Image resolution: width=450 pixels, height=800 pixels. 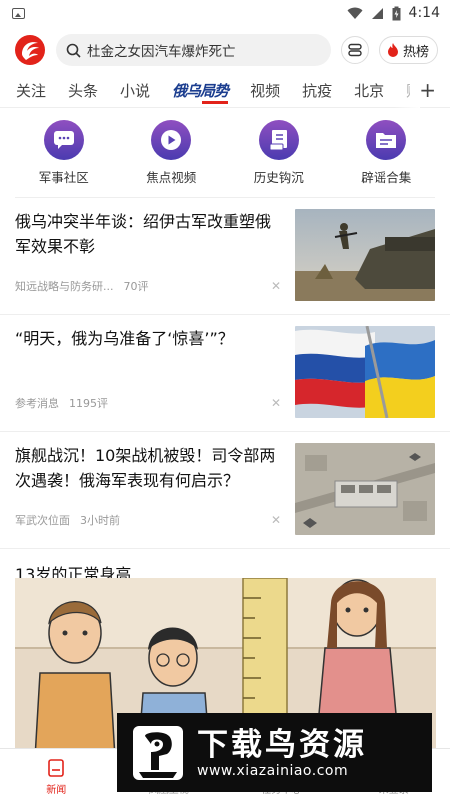 I want to click on chat-icon, so click(x=63, y=140).